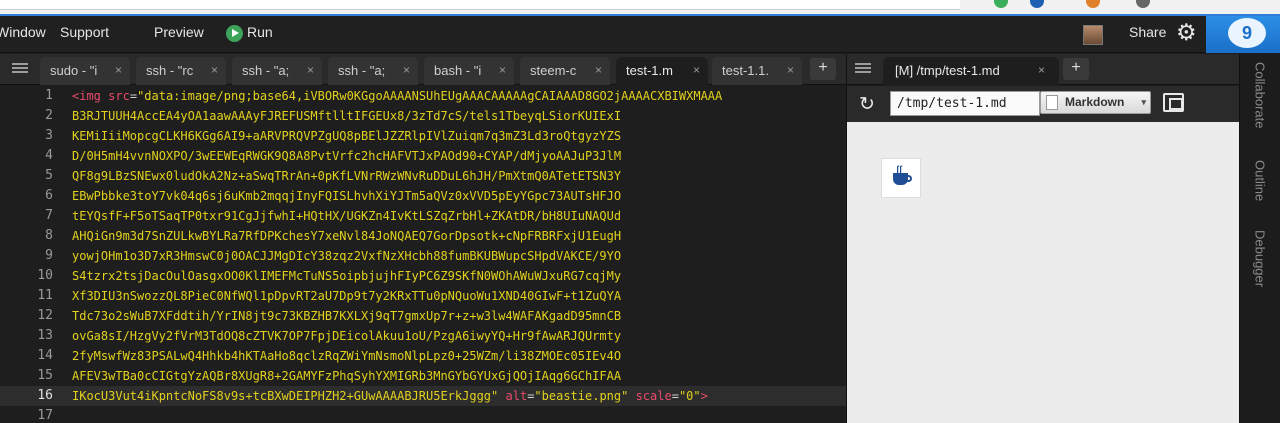 The image size is (1280, 423). I want to click on attr-name: scale, so click(653, 396).